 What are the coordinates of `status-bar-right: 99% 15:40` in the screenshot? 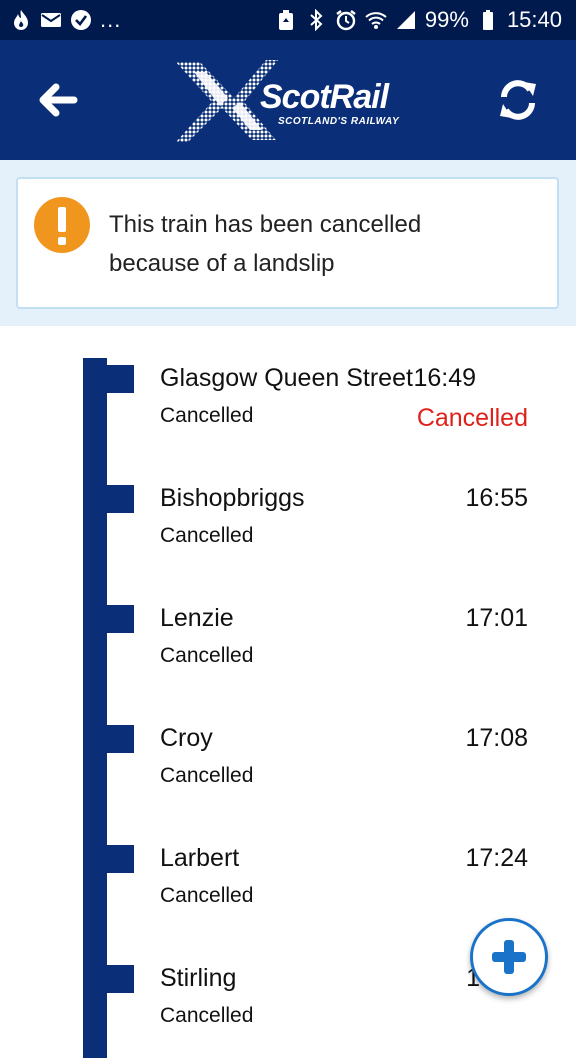 It's located at (418, 20).